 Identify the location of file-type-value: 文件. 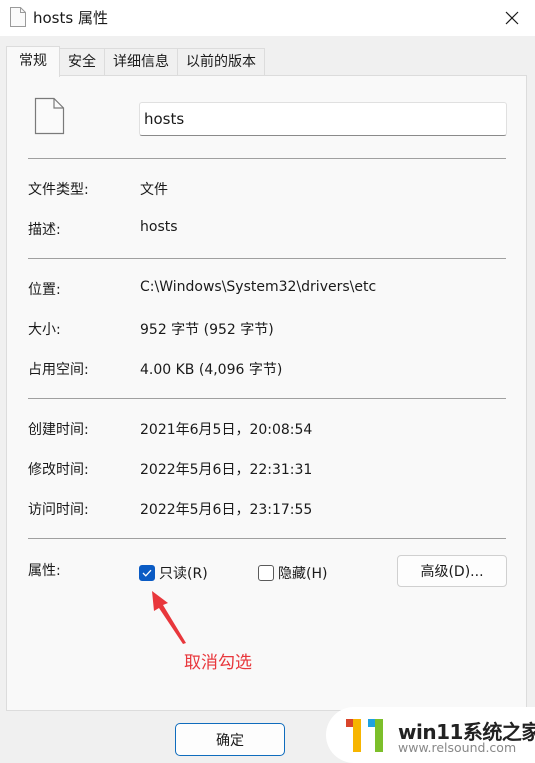
(154, 190).